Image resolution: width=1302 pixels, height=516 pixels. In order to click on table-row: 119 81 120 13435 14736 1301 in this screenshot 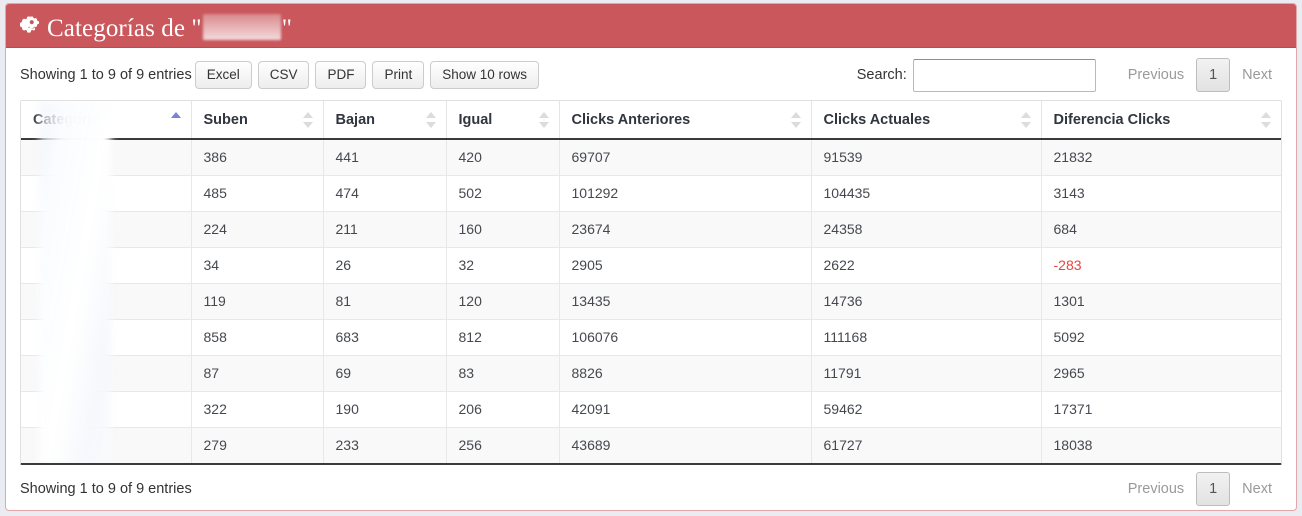, I will do `click(651, 301)`.